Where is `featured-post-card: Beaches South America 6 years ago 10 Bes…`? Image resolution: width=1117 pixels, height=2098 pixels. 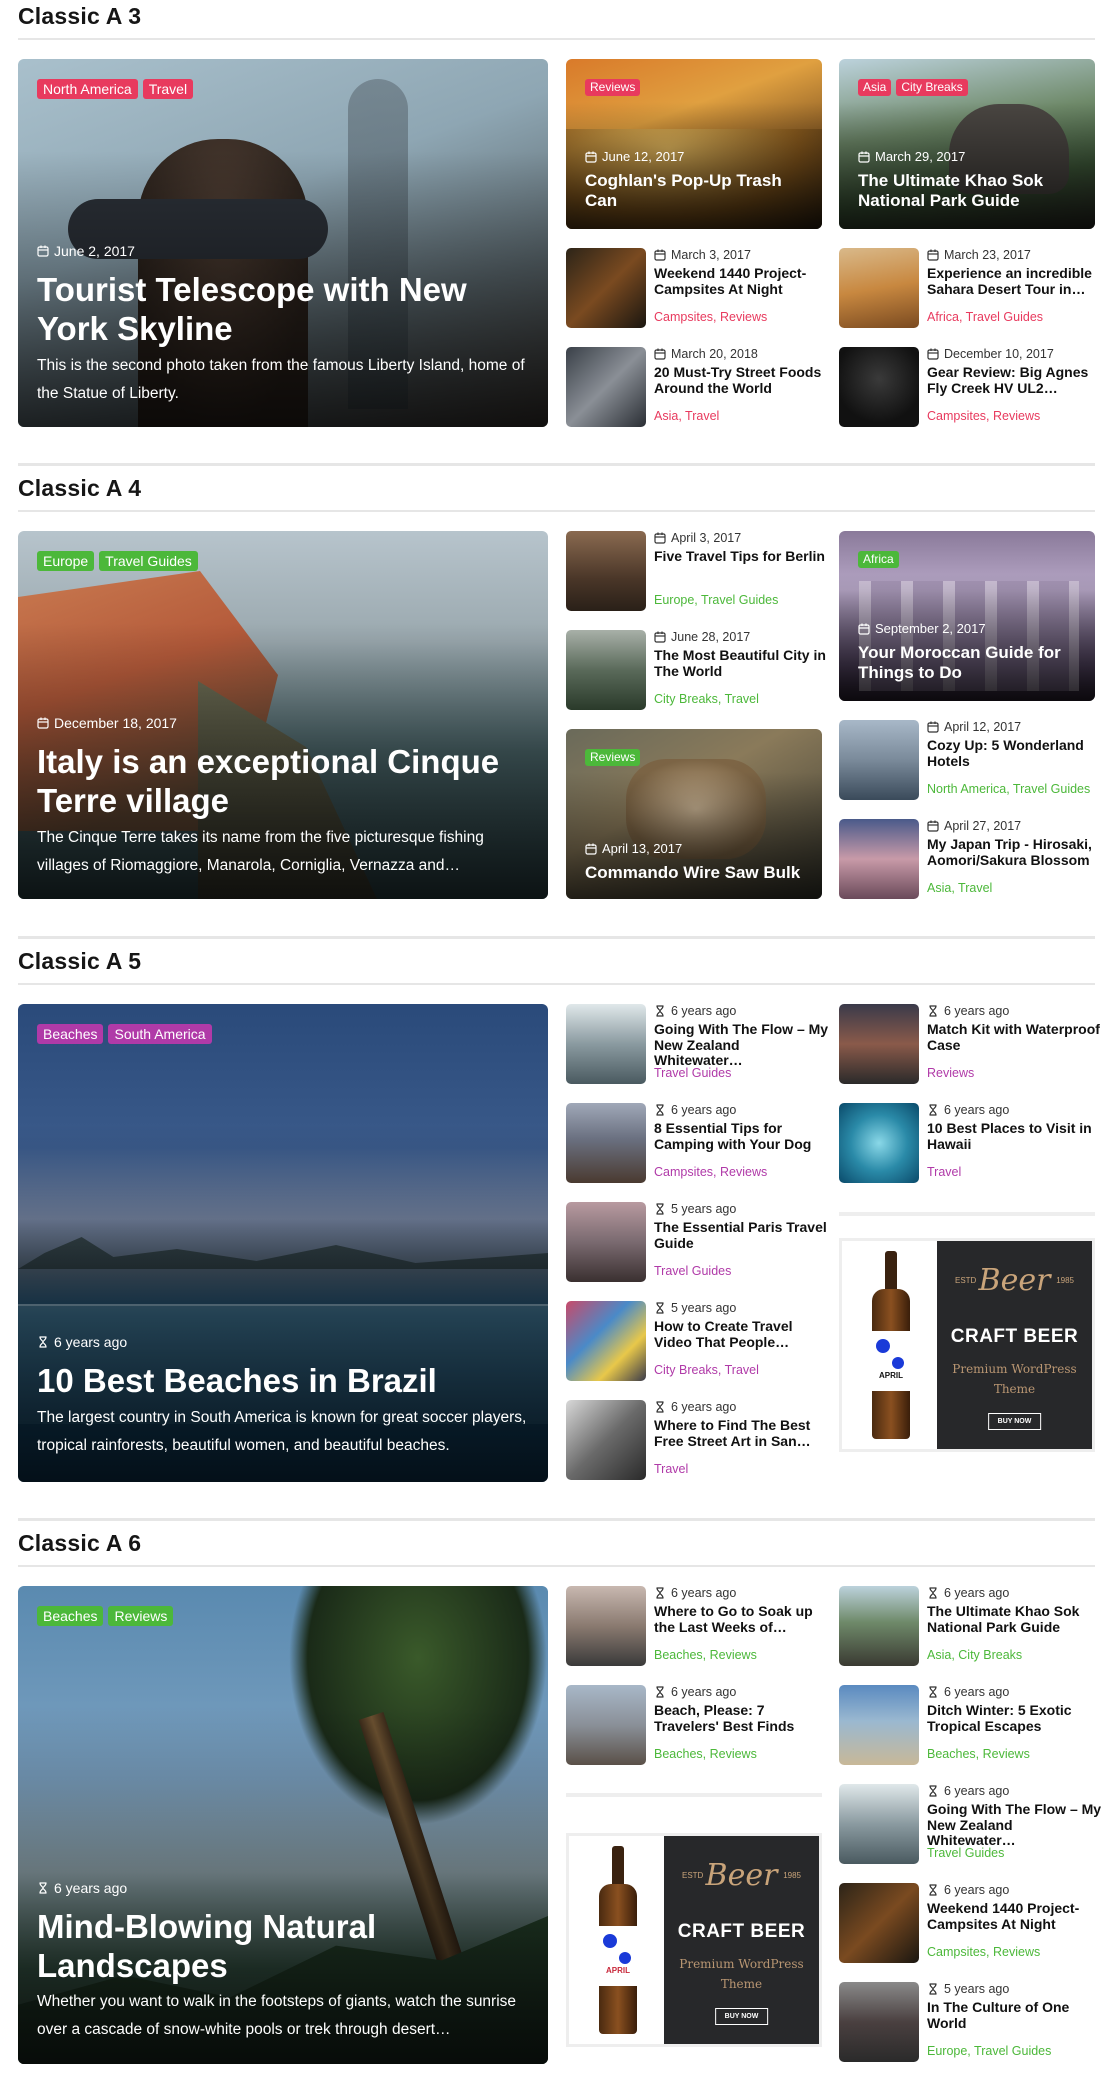
featured-post-card: Beaches South America 6 years ago 10 Bes… is located at coordinates (283, 1243).